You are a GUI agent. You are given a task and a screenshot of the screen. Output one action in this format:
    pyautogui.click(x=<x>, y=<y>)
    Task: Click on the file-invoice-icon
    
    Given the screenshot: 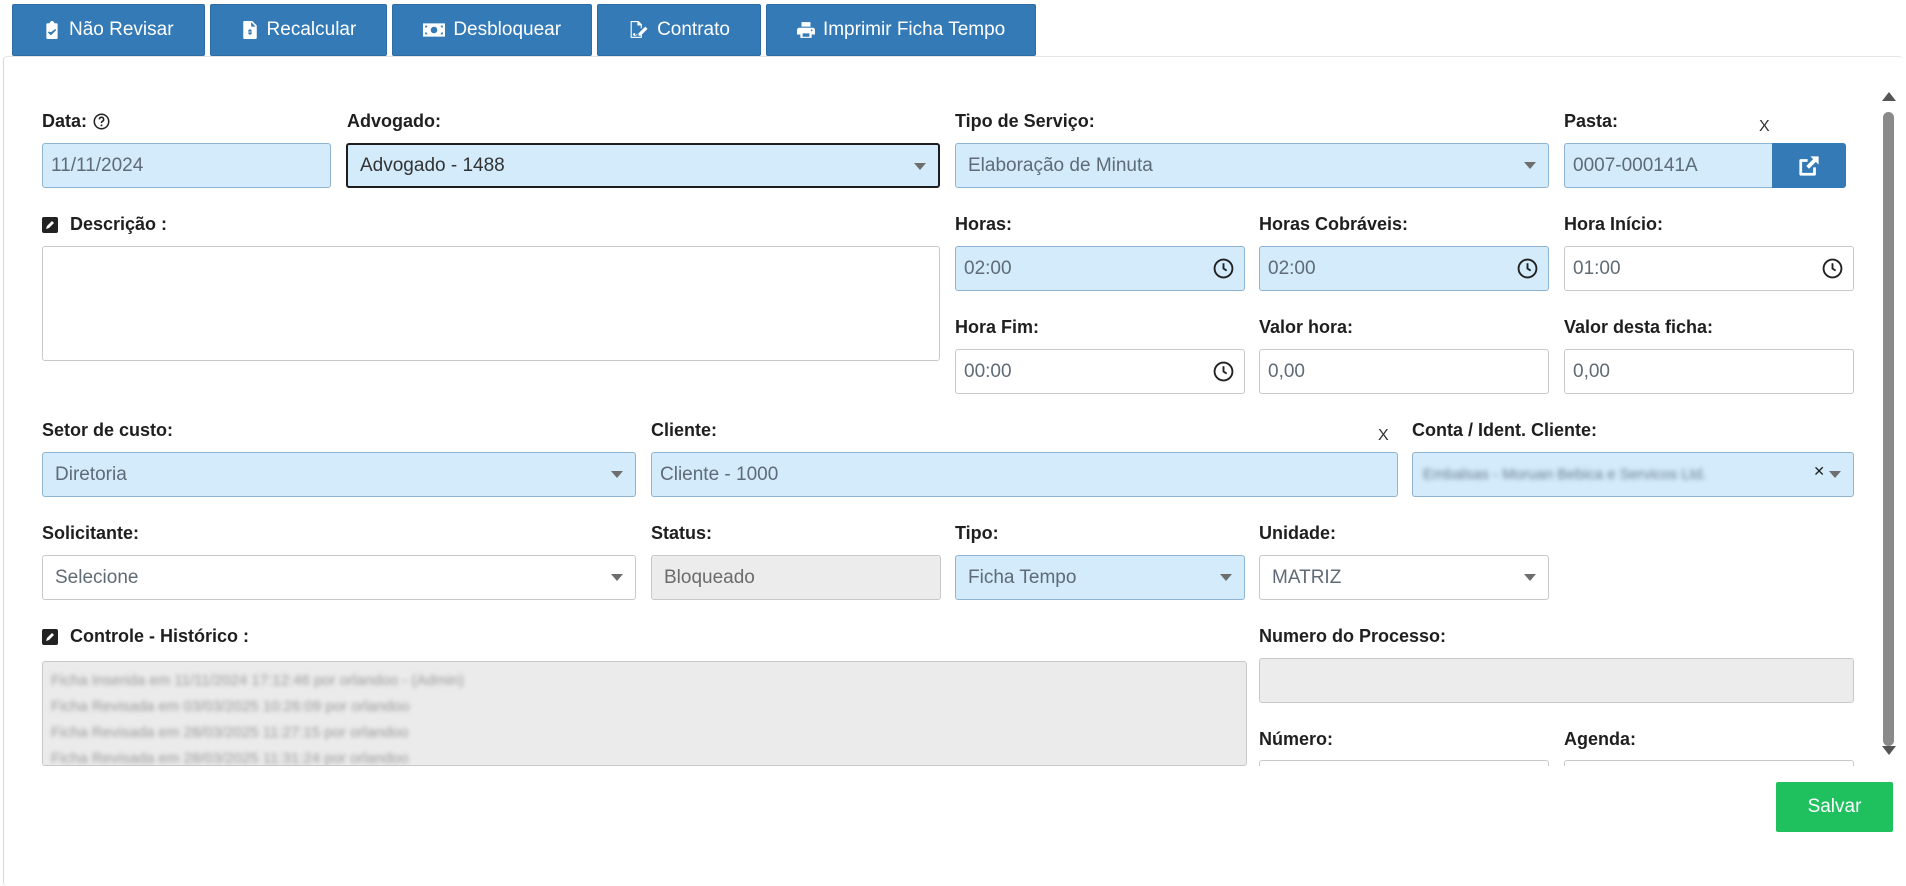 What is the action you would take?
    pyautogui.click(x=249, y=30)
    